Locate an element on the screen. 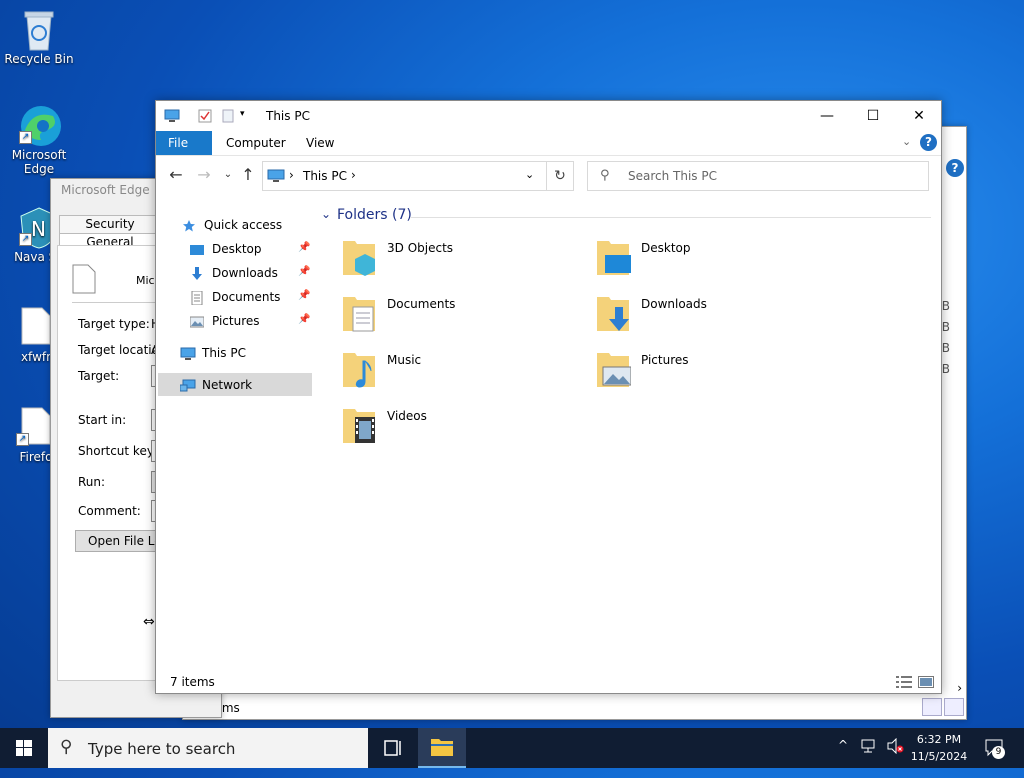 This screenshot has width=1024, height=778. tab-file: File is located at coordinates (184, 143).